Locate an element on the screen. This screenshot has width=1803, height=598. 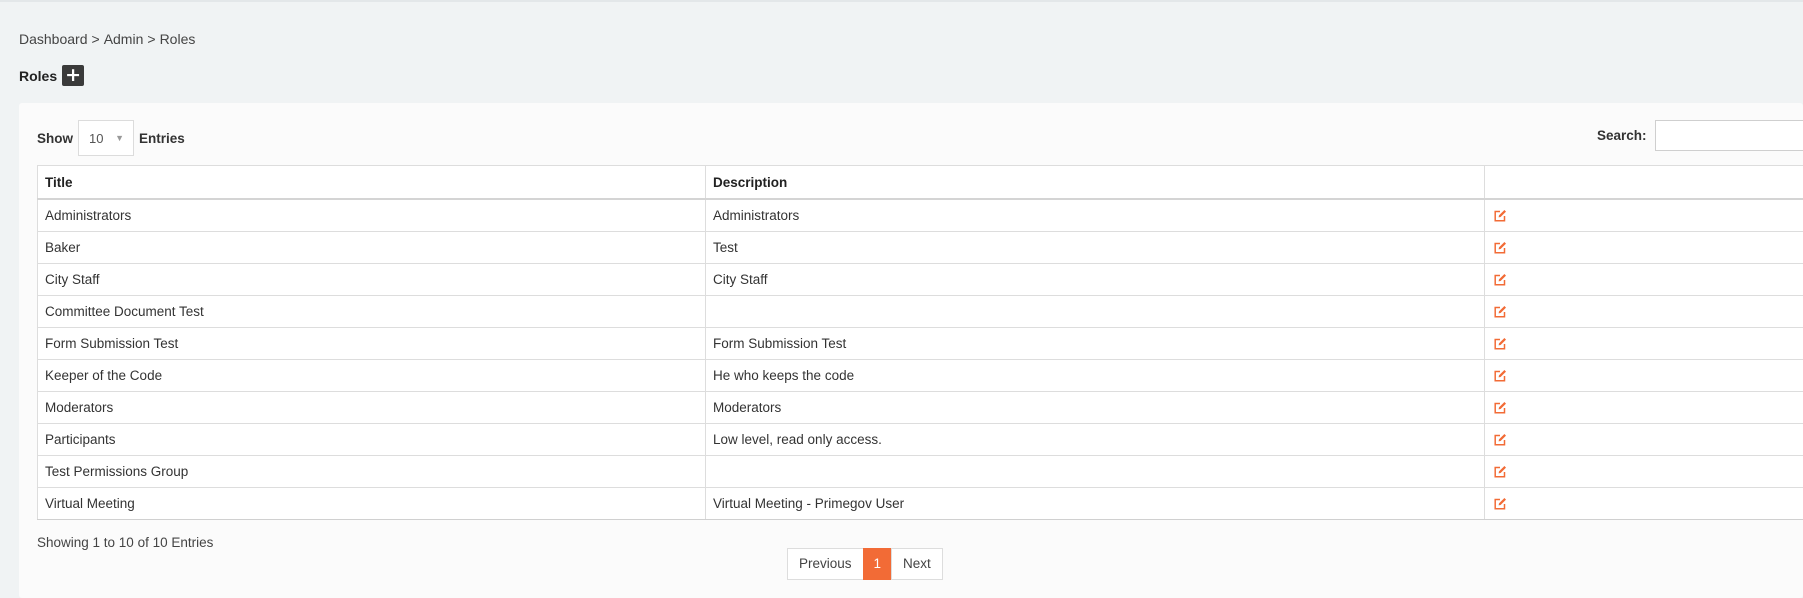
role-description: Administrators is located at coordinates (1095, 215).